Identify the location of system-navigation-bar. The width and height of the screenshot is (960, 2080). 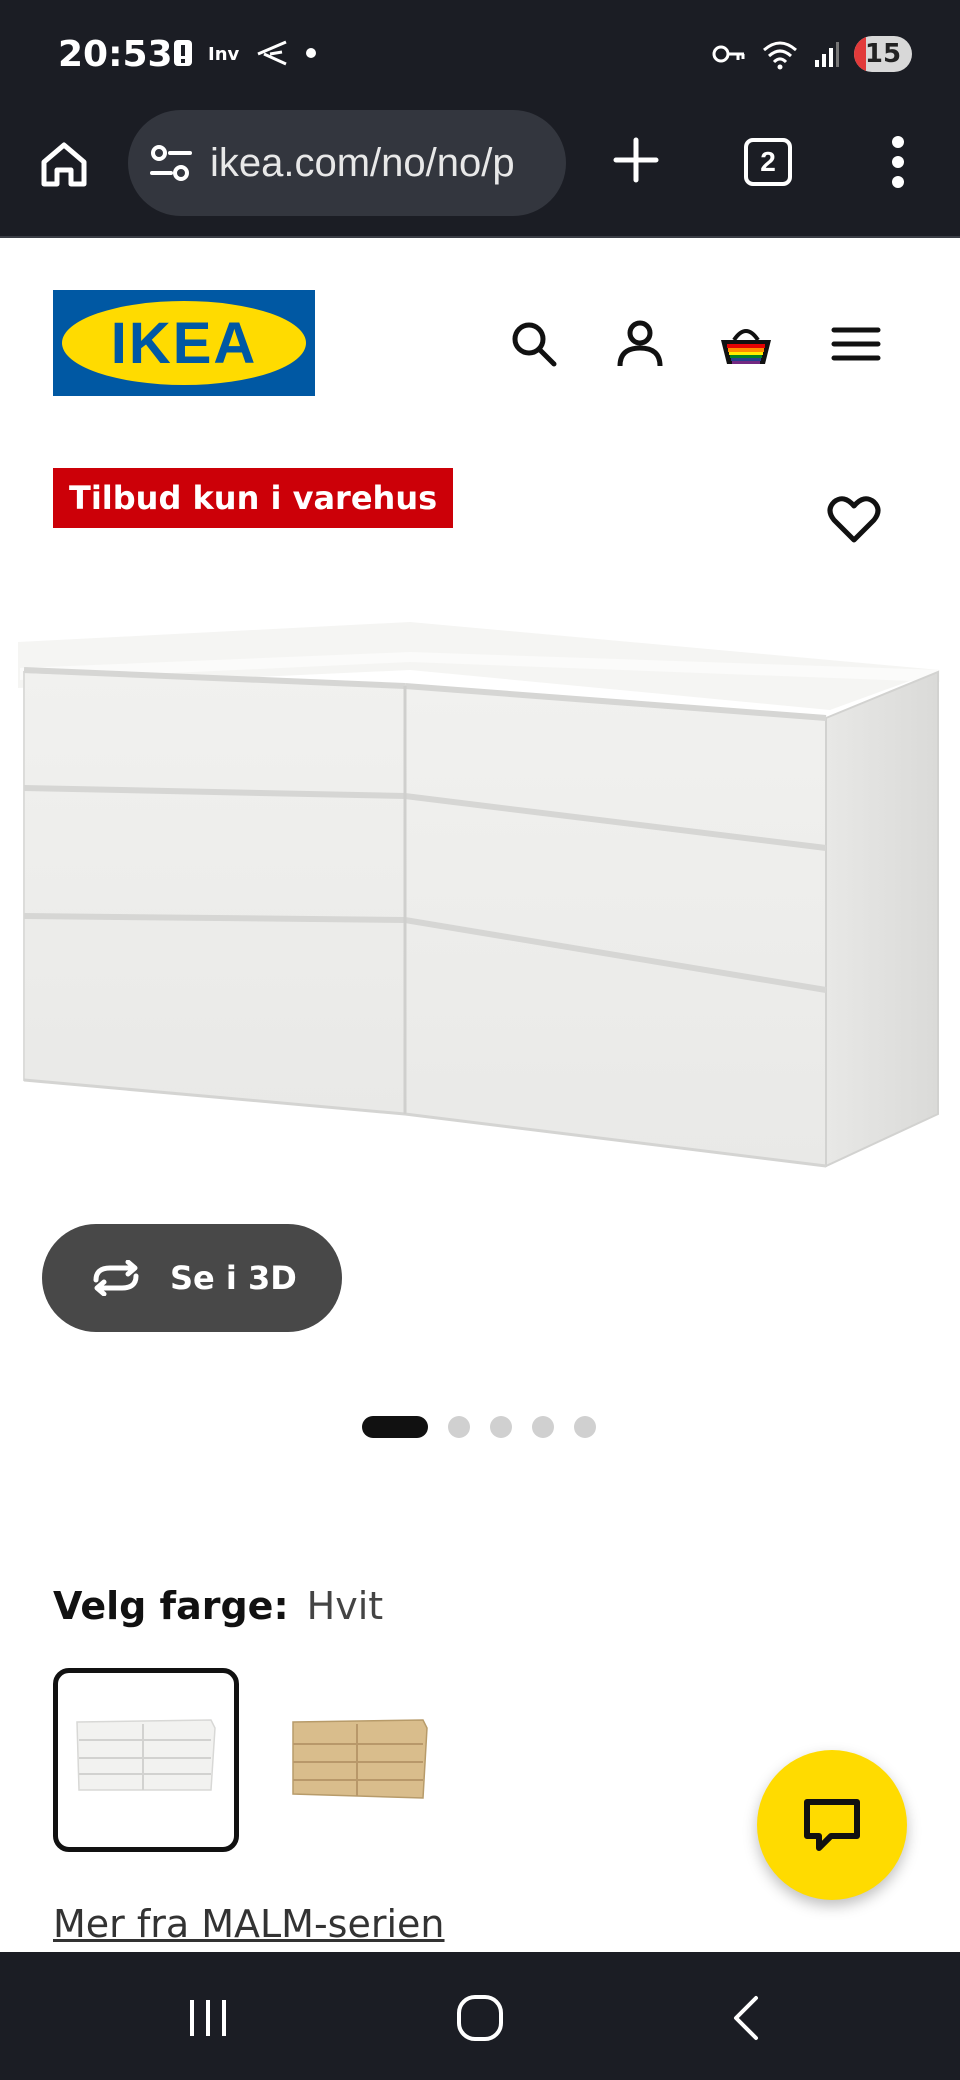
(480, 2016).